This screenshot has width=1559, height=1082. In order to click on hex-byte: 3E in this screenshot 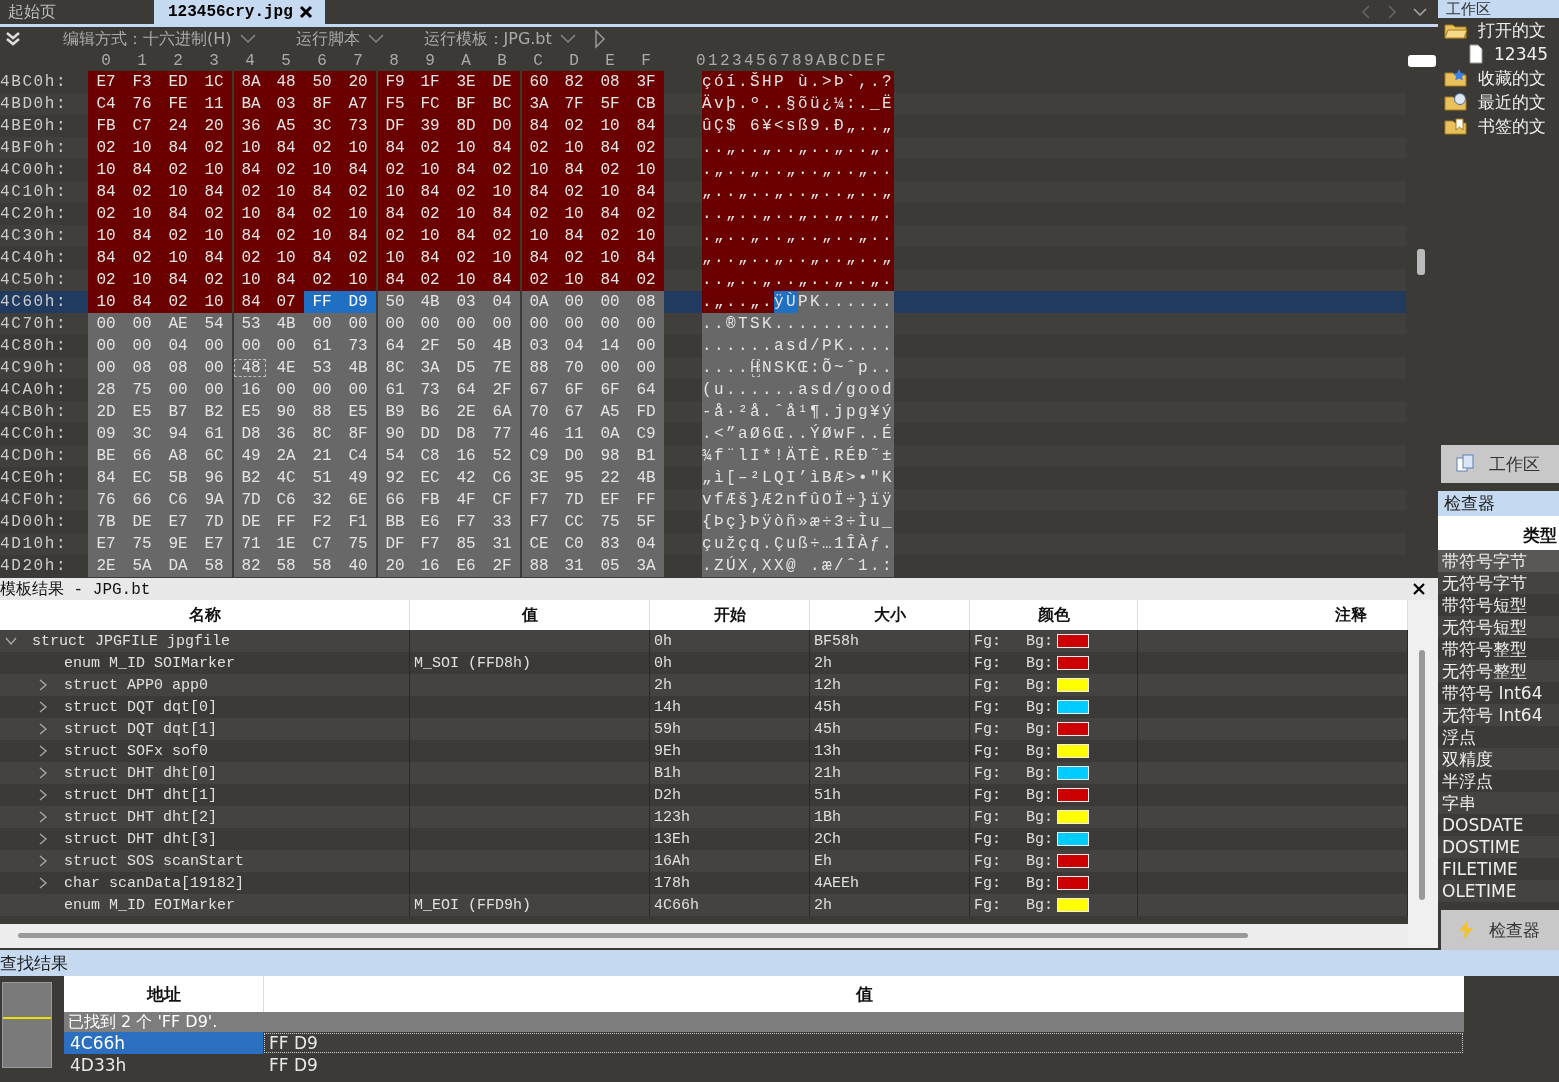, I will do `click(466, 82)`.